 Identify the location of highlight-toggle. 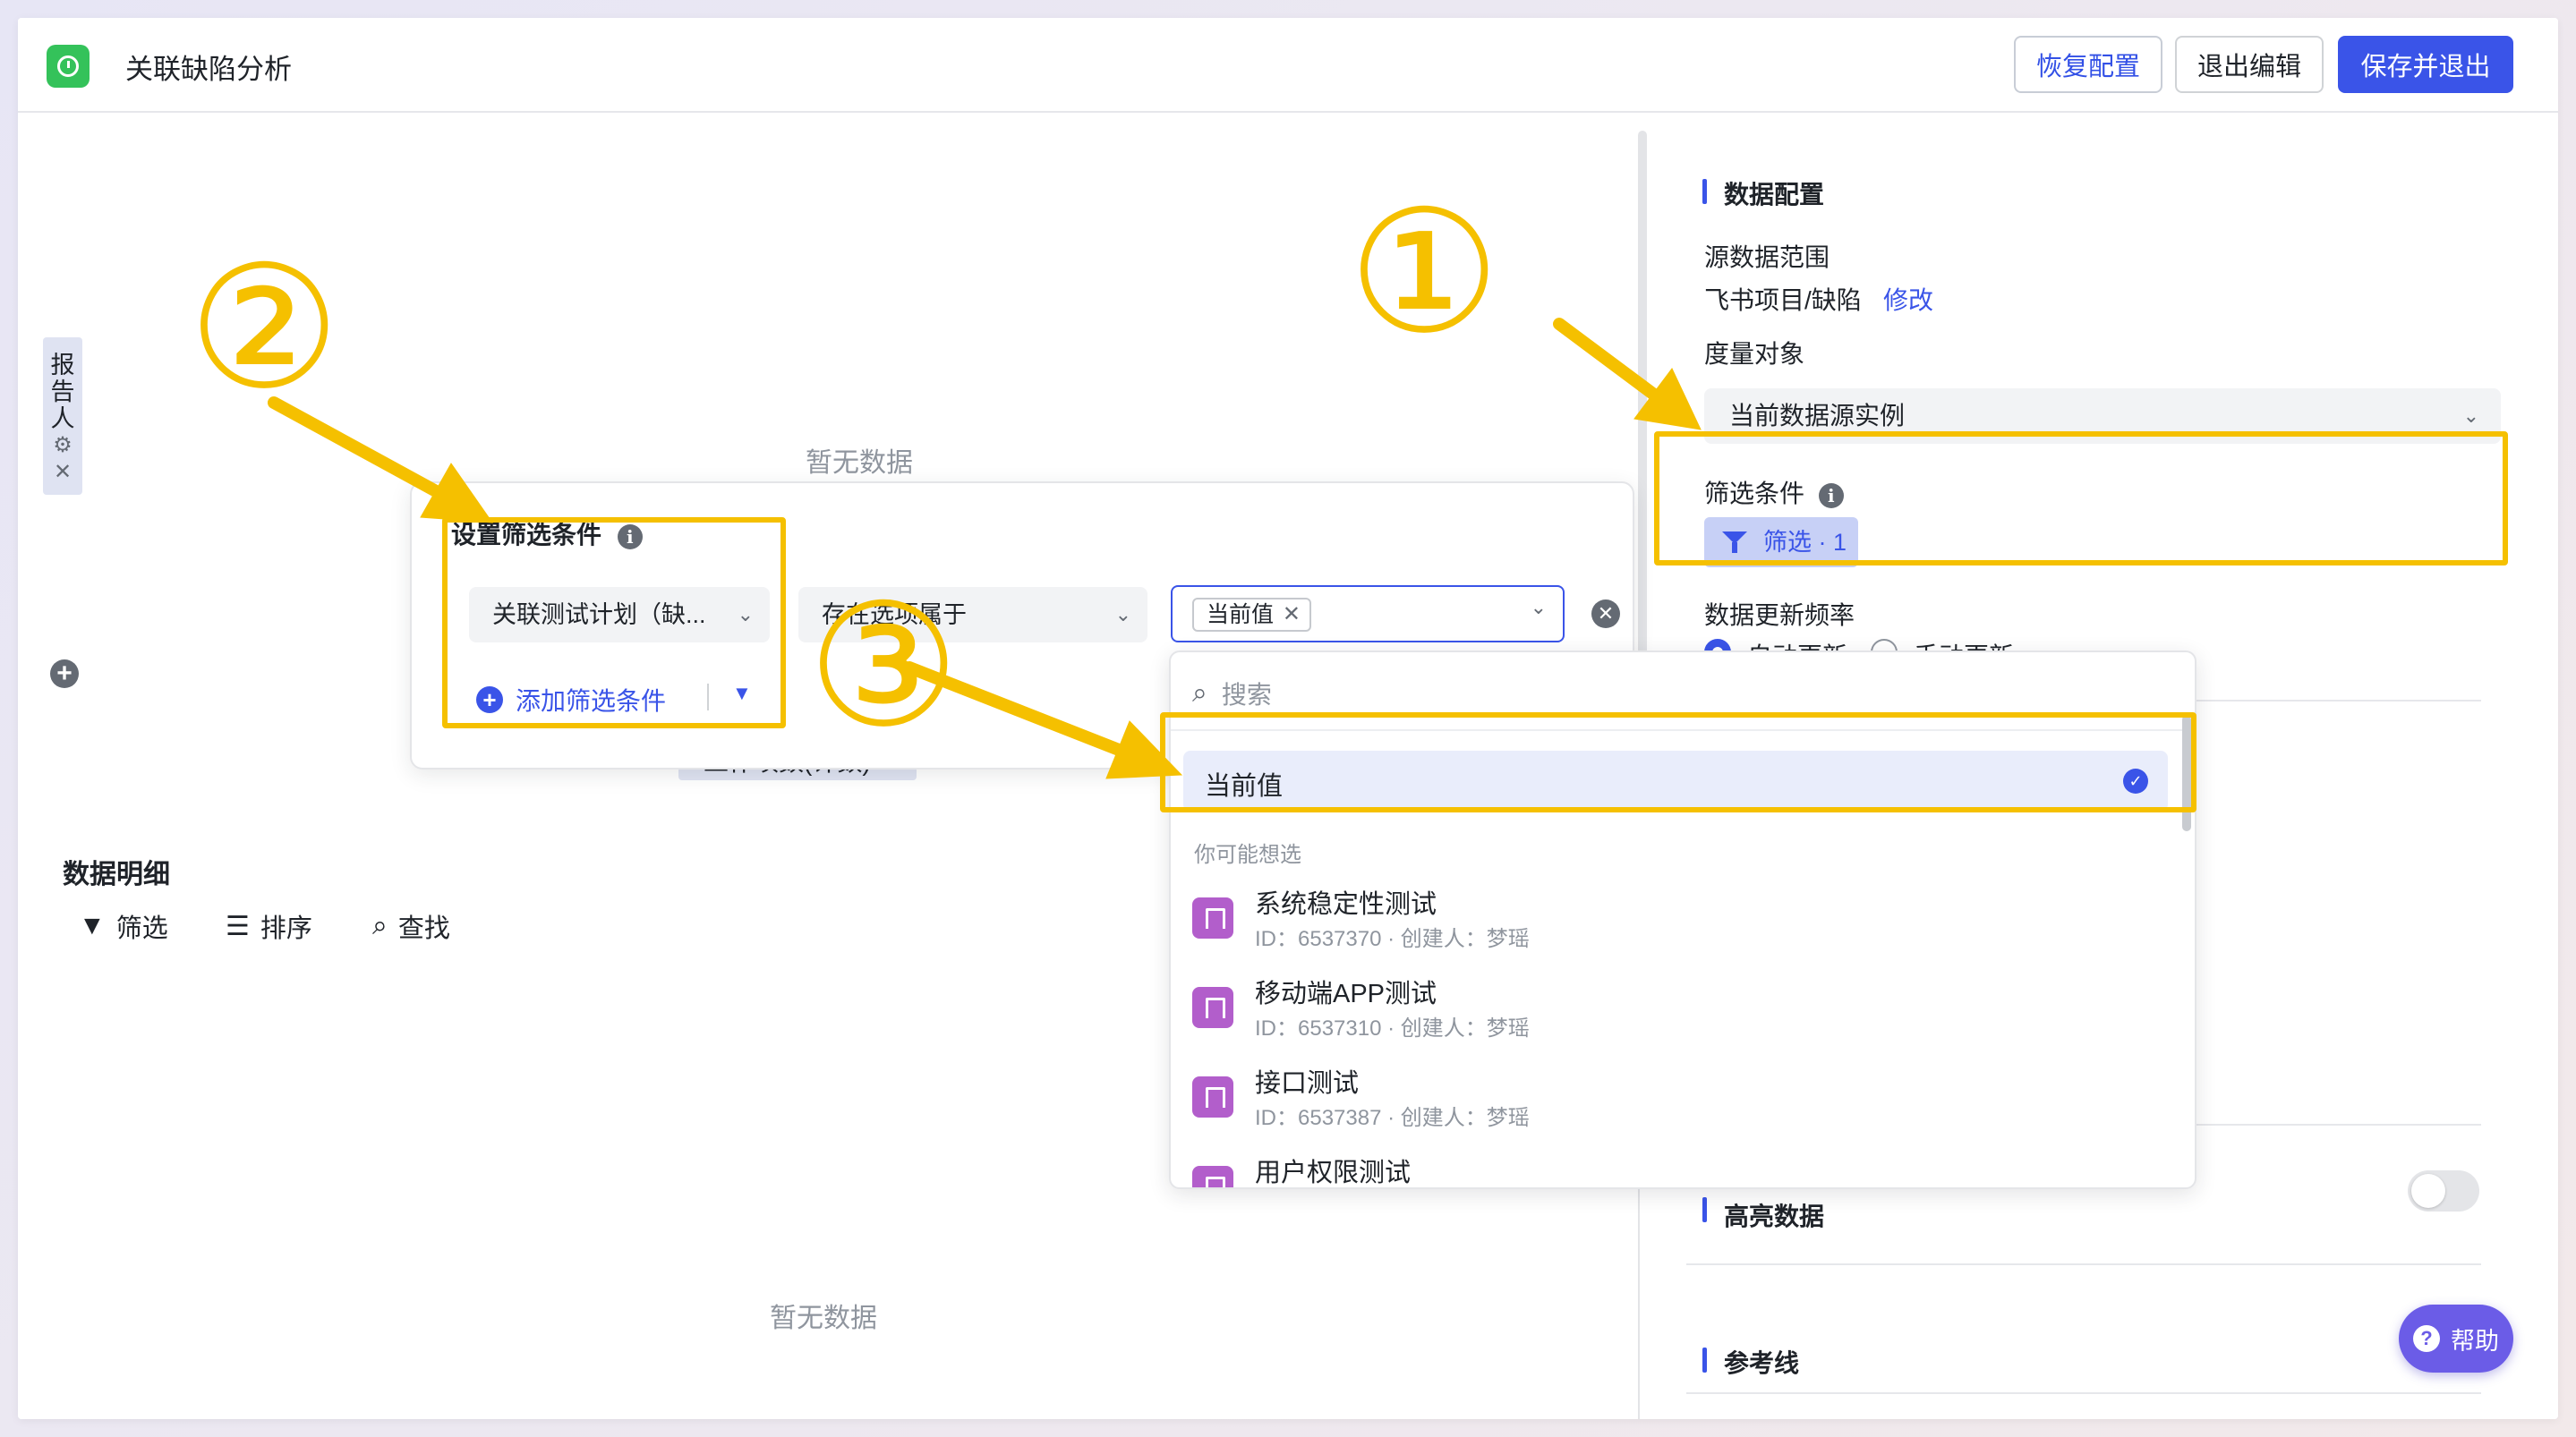
(2443, 1191).